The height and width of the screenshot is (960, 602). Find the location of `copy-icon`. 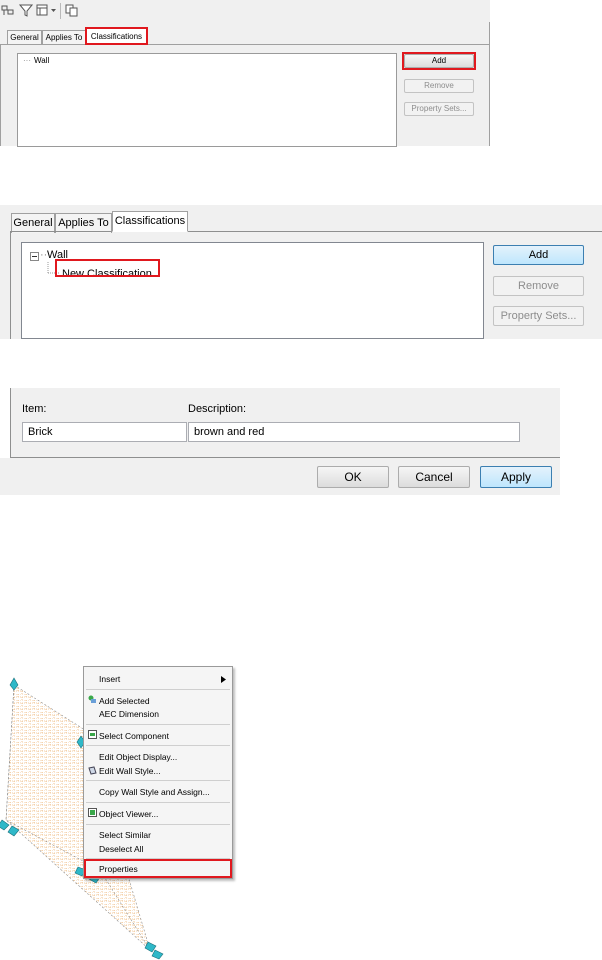

copy-icon is located at coordinates (72, 10).